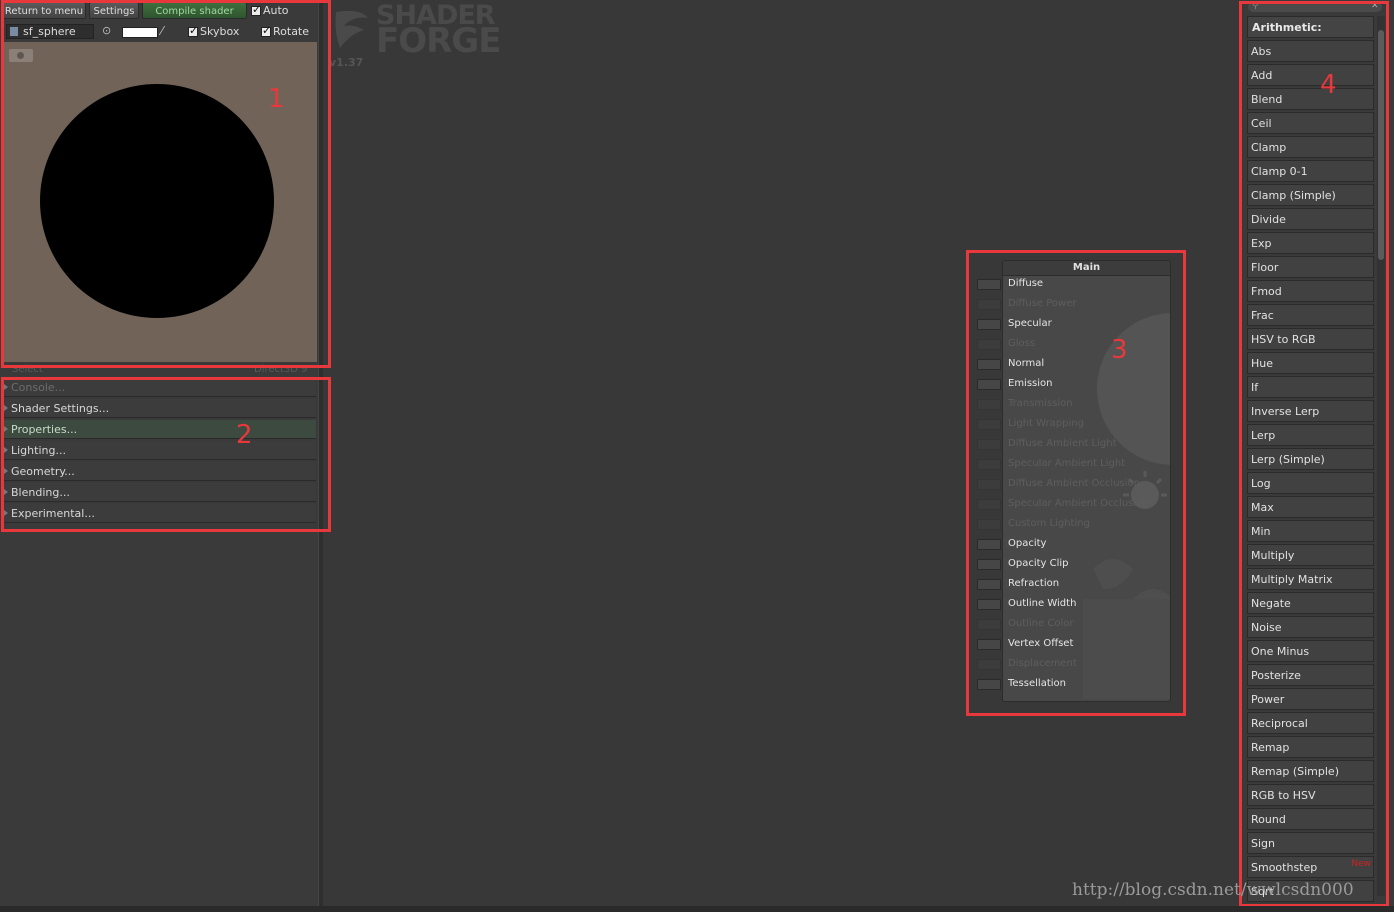 The image size is (1394, 912). I want to click on annotation-number-4: 4, so click(1328, 85).